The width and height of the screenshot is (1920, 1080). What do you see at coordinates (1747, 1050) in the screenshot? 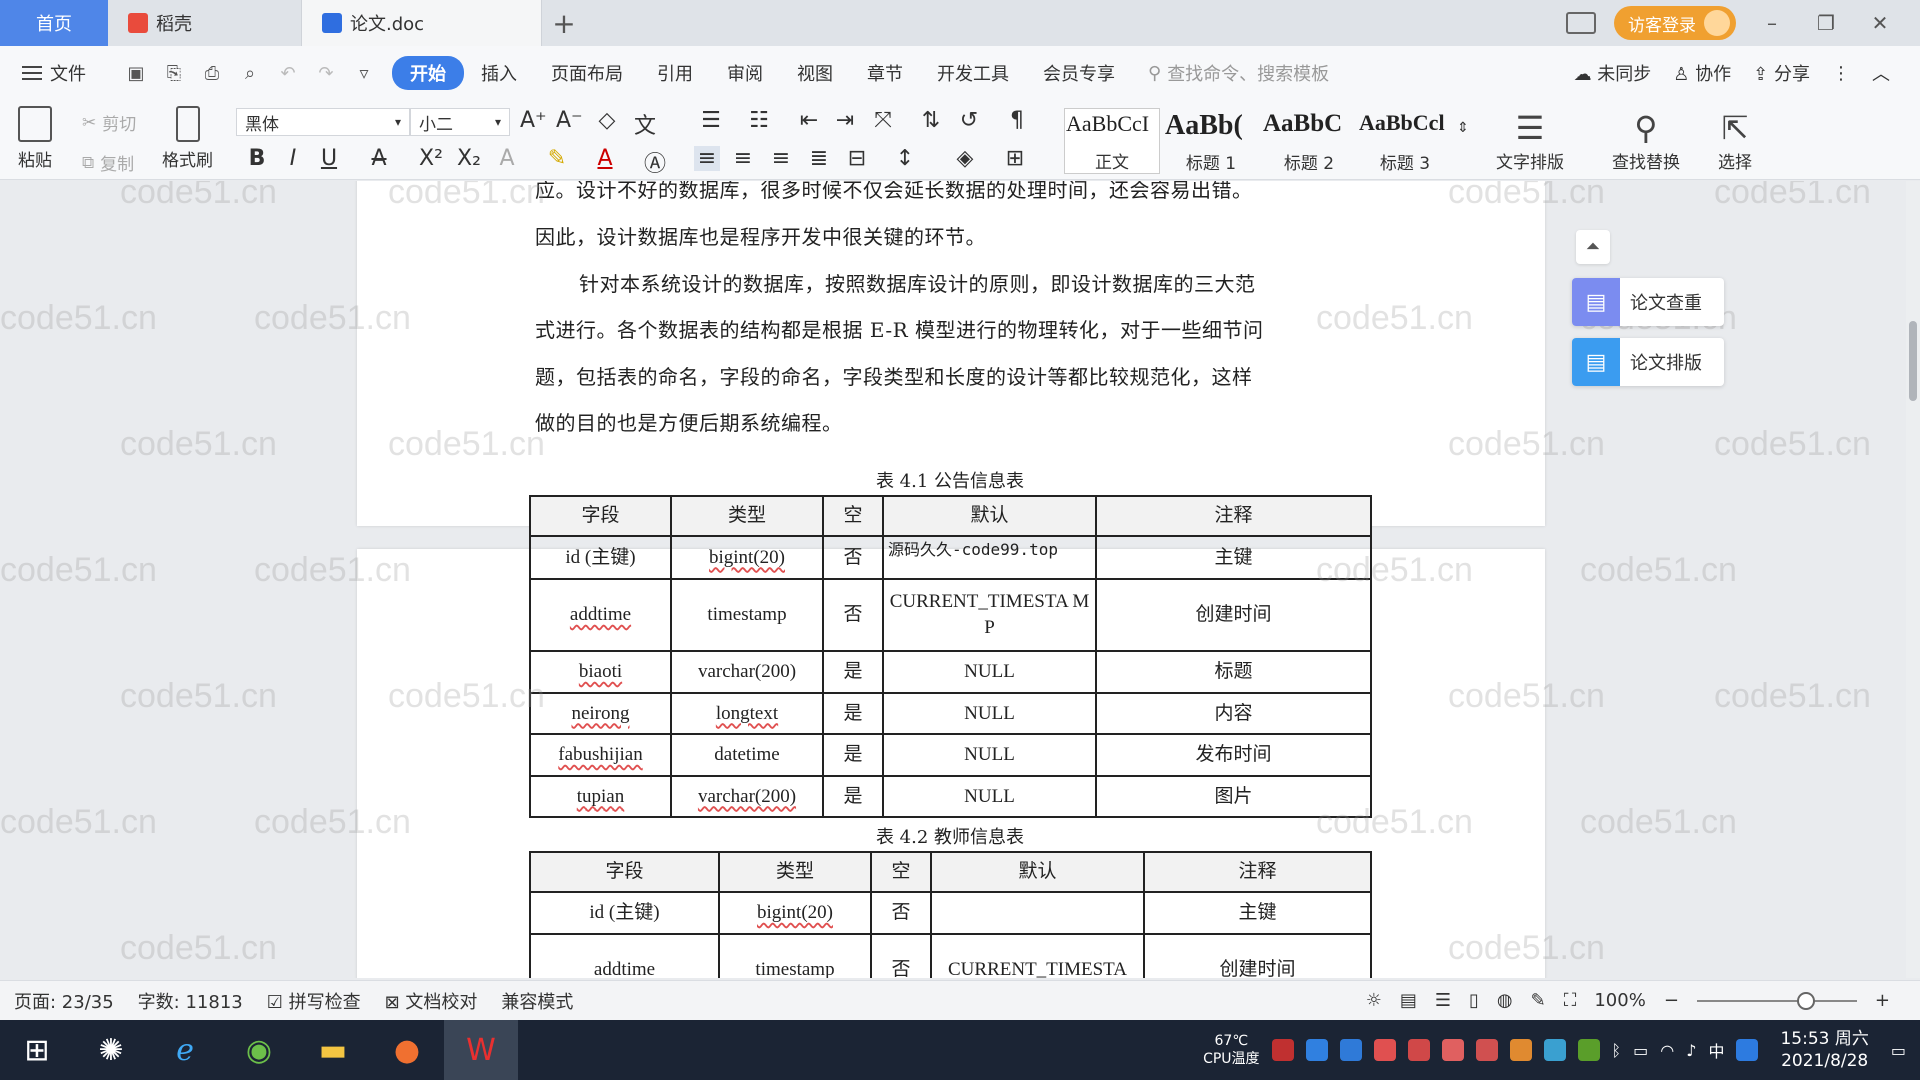
I see `qq-icon` at bounding box center [1747, 1050].